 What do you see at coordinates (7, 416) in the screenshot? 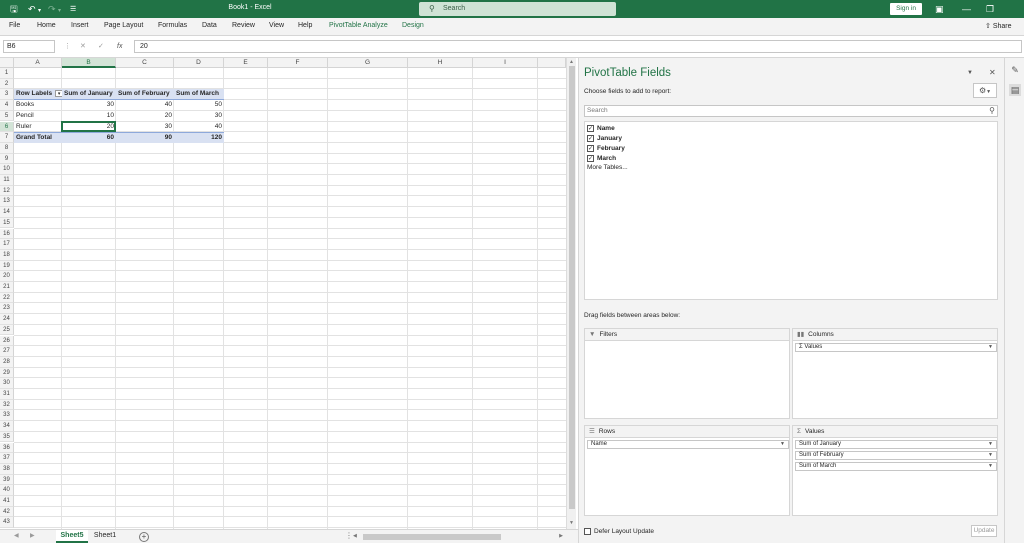
I see `row-header-33: 33` at bounding box center [7, 416].